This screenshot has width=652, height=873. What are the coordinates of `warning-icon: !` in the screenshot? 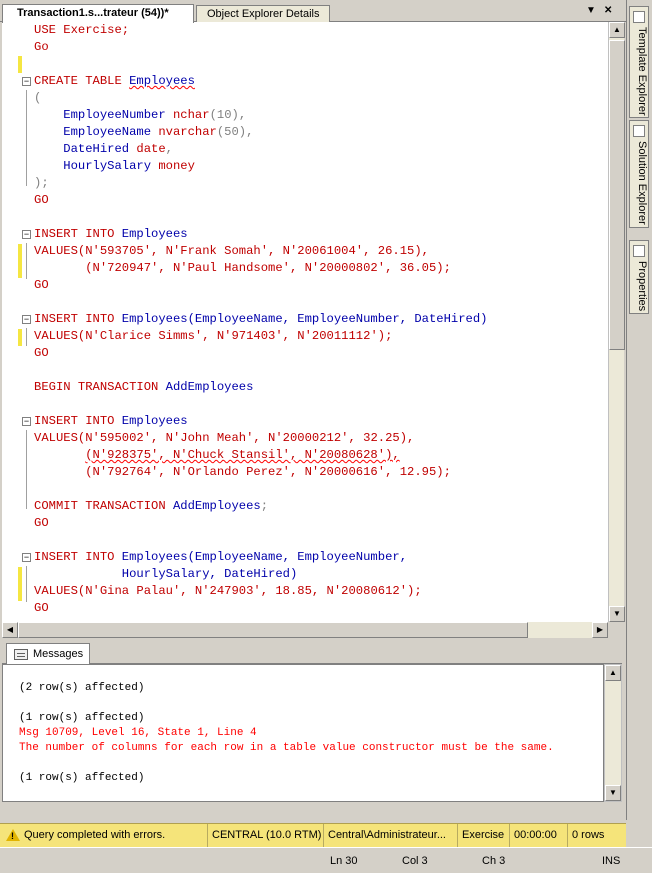 It's located at (13, 835).